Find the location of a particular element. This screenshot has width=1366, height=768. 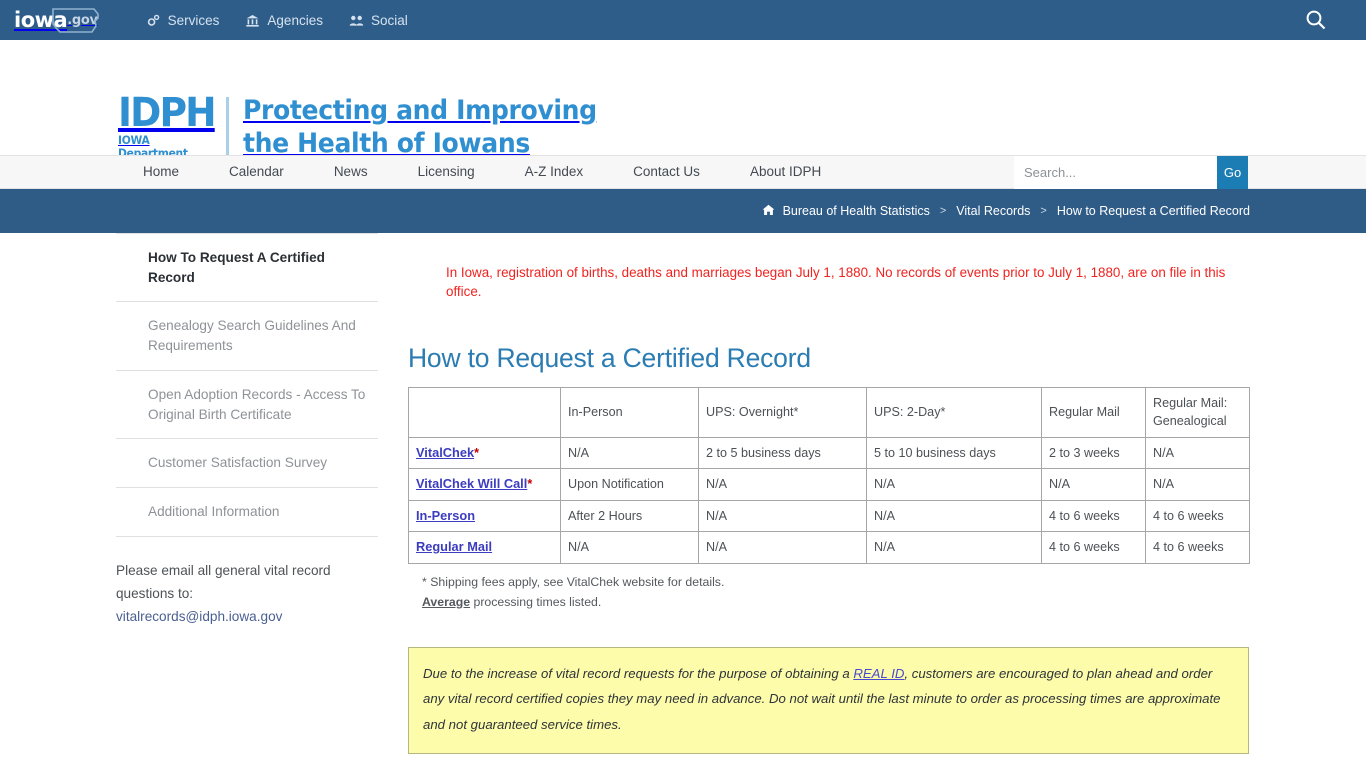

row-label-in-person: In-Person is located at coordinates (484, 516).